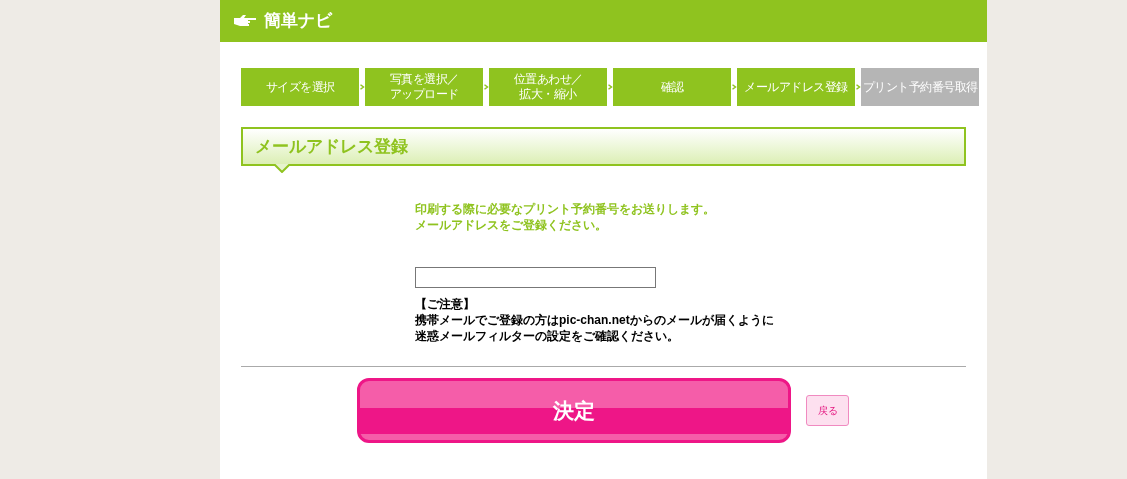 The image size is (1127, 479). What do you see at coordinates (245, 21) in the screenshot?
I see `pointing-hand-icon` at bounding box center [245, 21].